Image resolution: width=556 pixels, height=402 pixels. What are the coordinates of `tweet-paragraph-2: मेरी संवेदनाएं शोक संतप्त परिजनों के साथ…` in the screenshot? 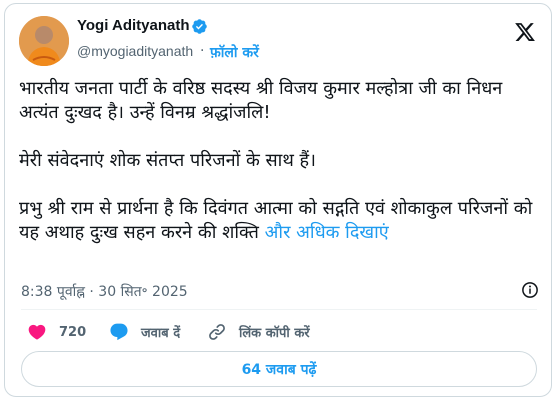 It's located at (167, 160).